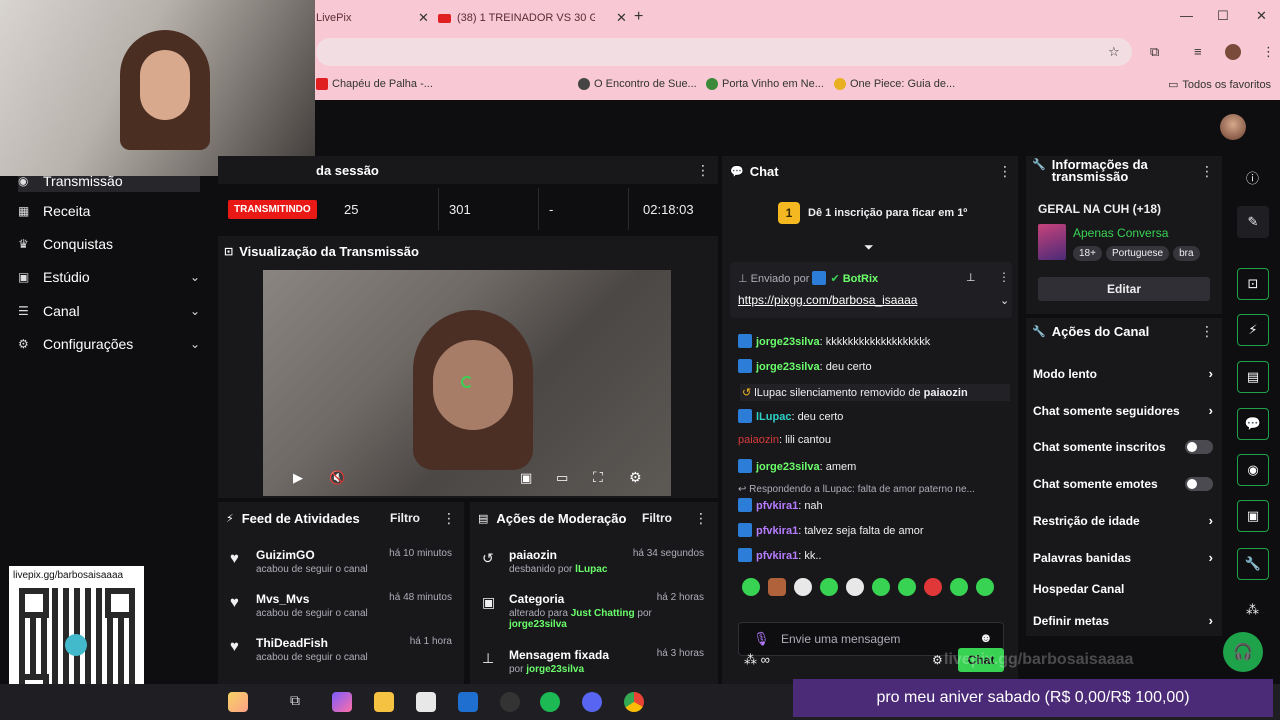 The width and height of the screenshot is (1280, 720). I want to click on bolt-icon: ⚡, so click(1253, 330).